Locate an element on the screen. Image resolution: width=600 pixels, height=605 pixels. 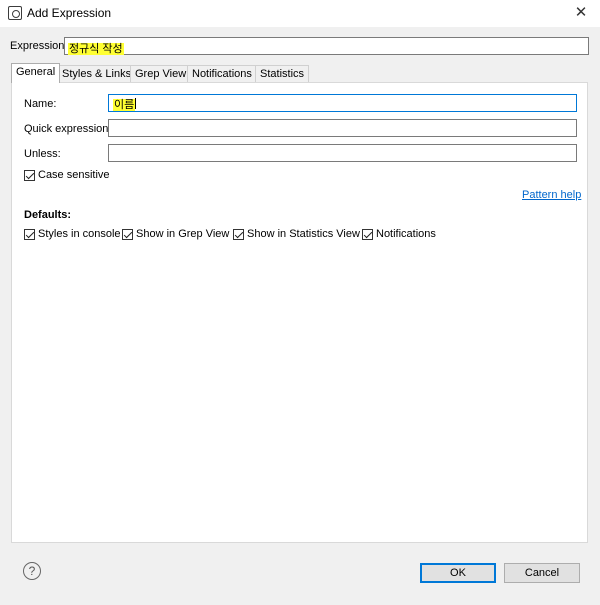
expression-field: 정규식 작성 is located at coordinates (326, 46).